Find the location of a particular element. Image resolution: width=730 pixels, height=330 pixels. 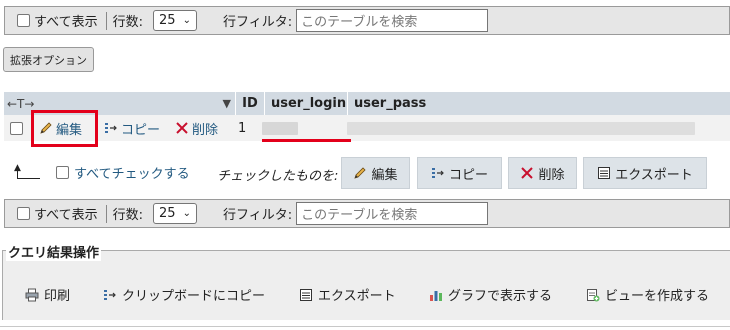

row-delete-link: 削除 is located at coordinates (196, 128).